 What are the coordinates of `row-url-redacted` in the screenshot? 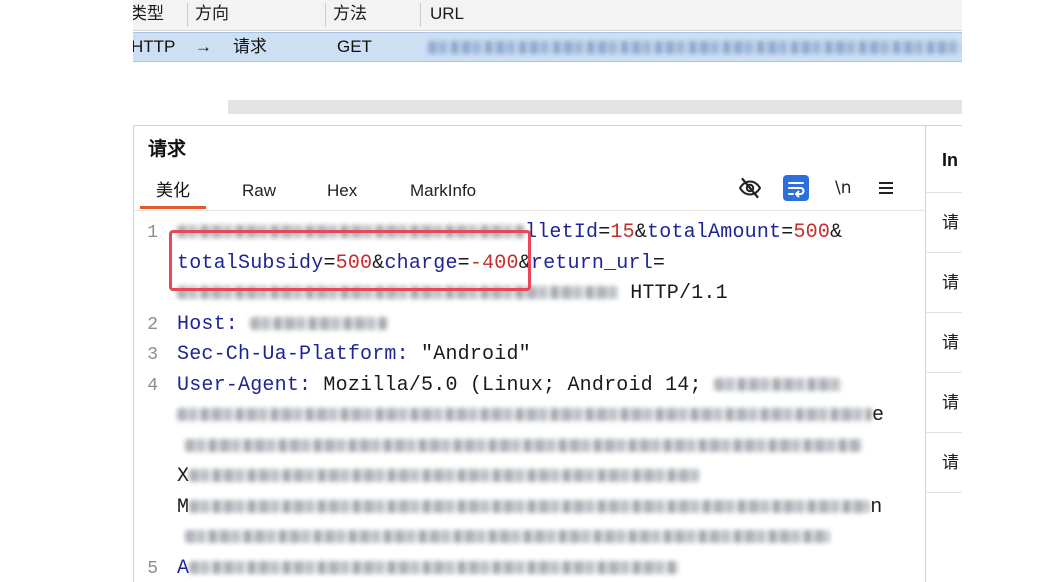 It's located at (695, 47).